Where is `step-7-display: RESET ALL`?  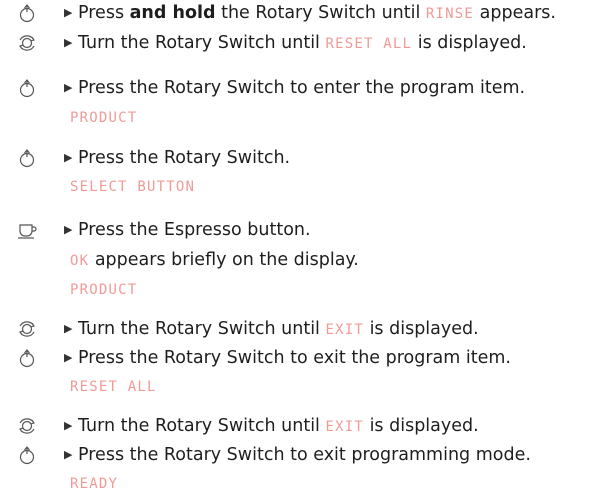
step-7-display: RESET ALL is located at coordinates (304, 387).